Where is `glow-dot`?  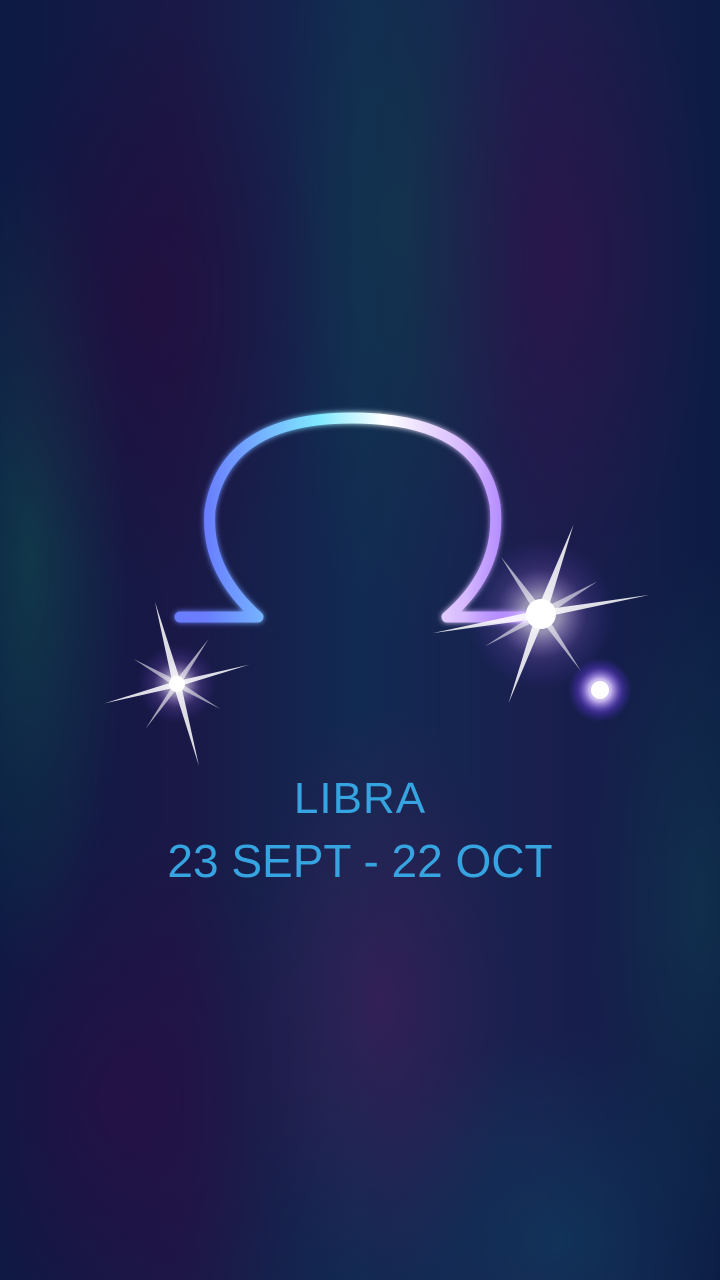 glow-dot is located at coordinates (600, 690).